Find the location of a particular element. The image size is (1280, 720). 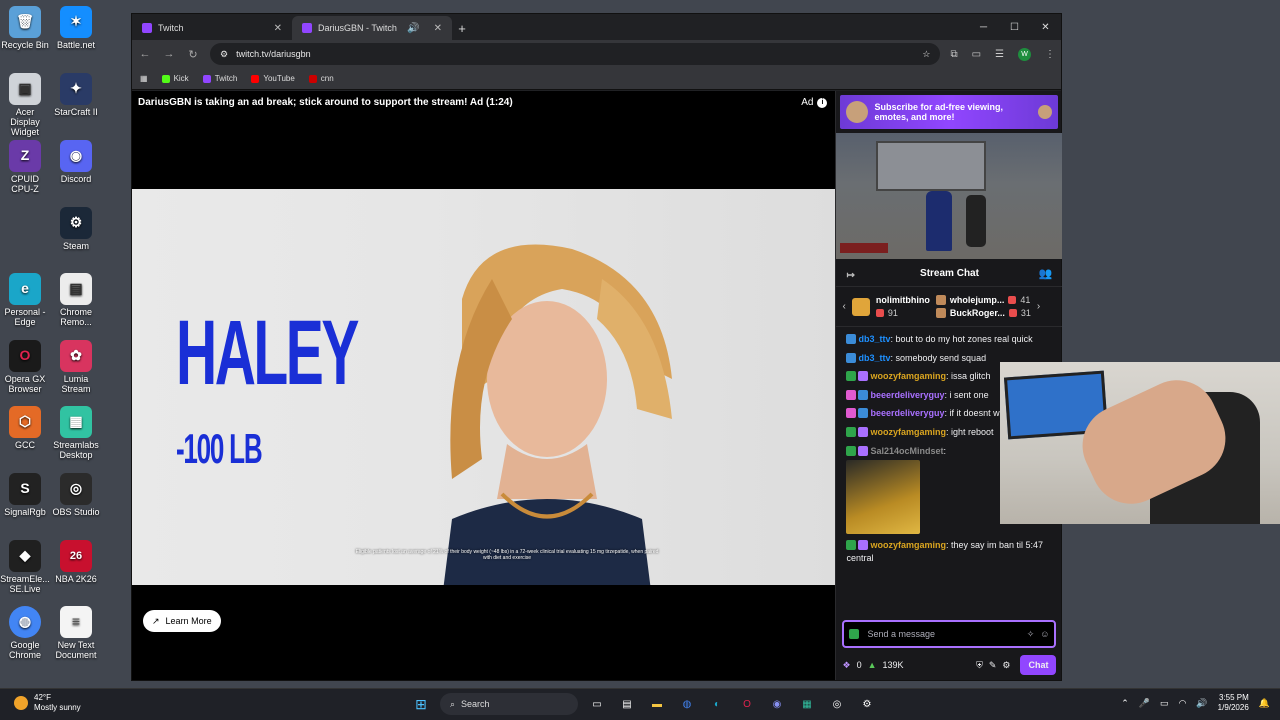

desktop-icon-opera-gx: O Opera GX Browser is located at coordinates (25, 367).